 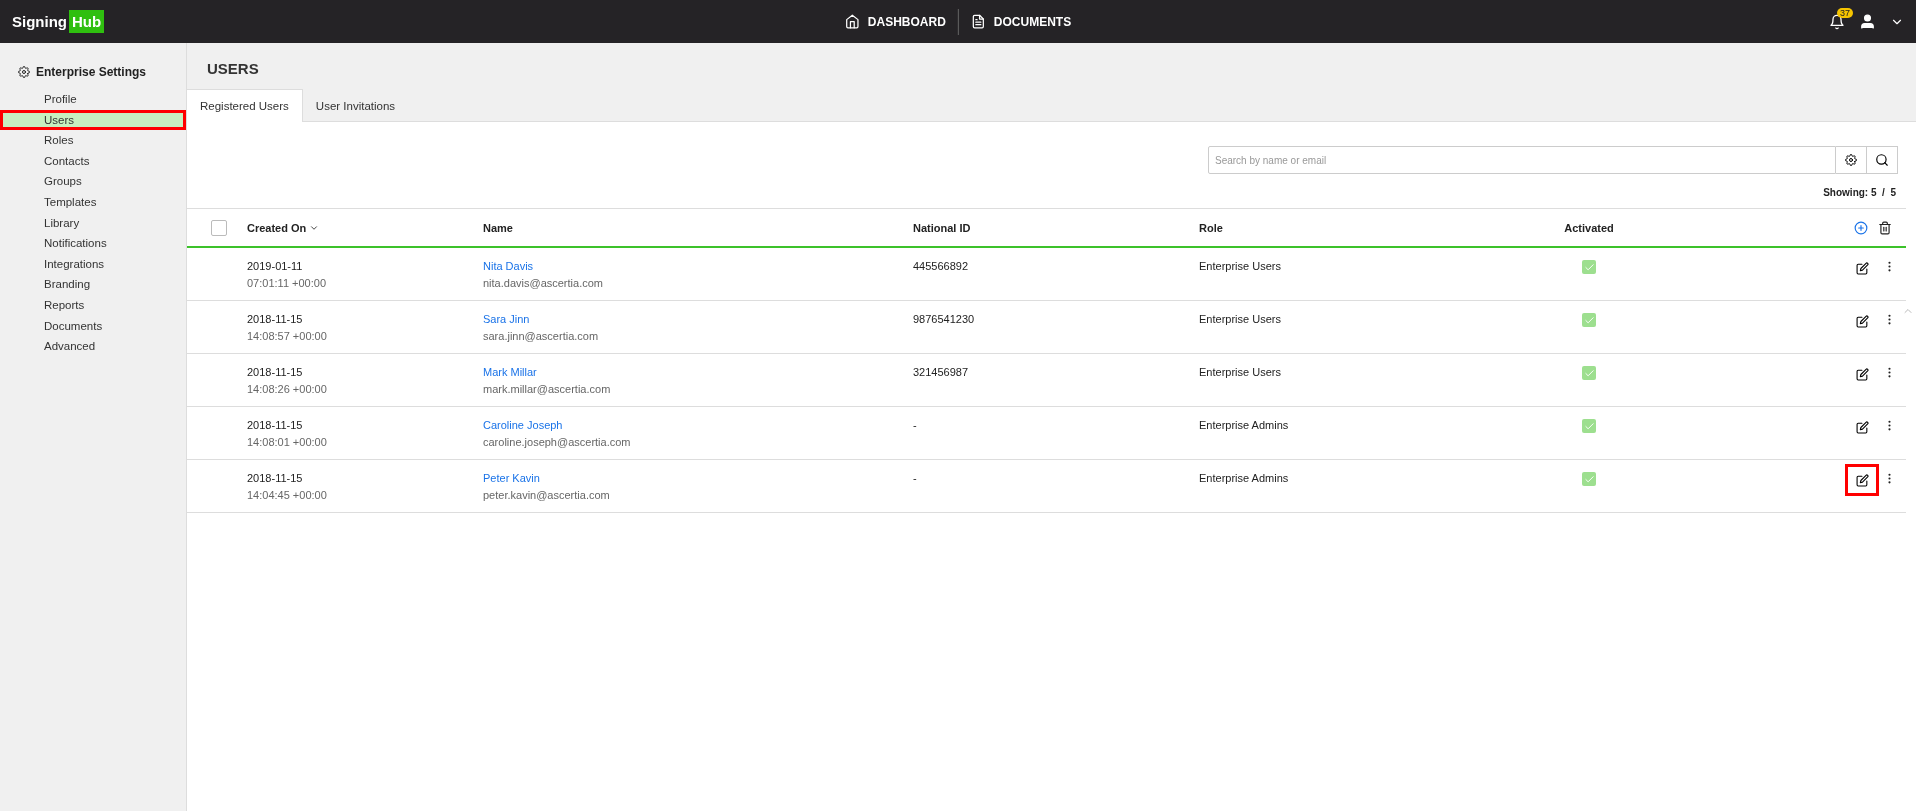 What do you see at coordinates (852, 21) in the screenshot?
I see `home-icon` at bounding box center [852, 21].